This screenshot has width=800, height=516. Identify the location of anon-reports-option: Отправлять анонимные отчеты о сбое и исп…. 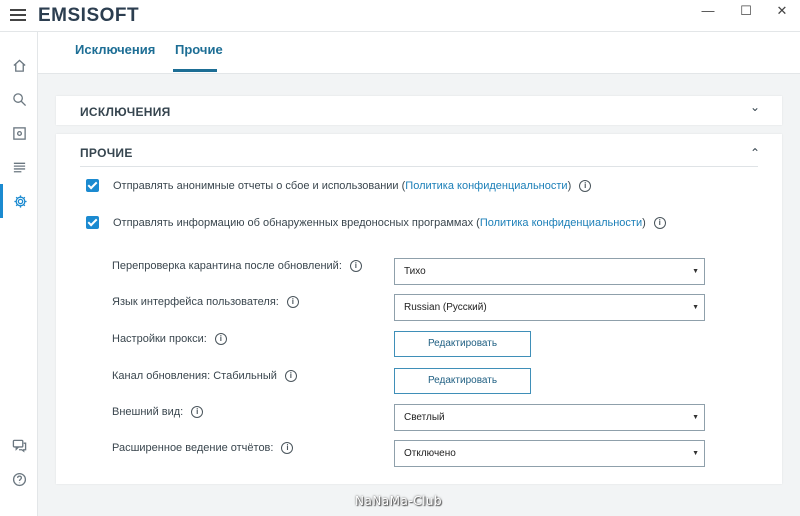
(339, 185).